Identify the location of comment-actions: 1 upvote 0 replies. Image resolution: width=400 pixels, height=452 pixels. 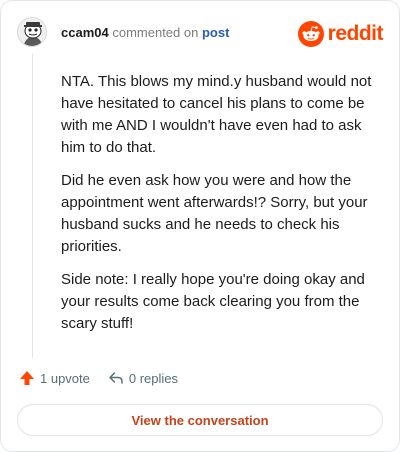
(98, 378).